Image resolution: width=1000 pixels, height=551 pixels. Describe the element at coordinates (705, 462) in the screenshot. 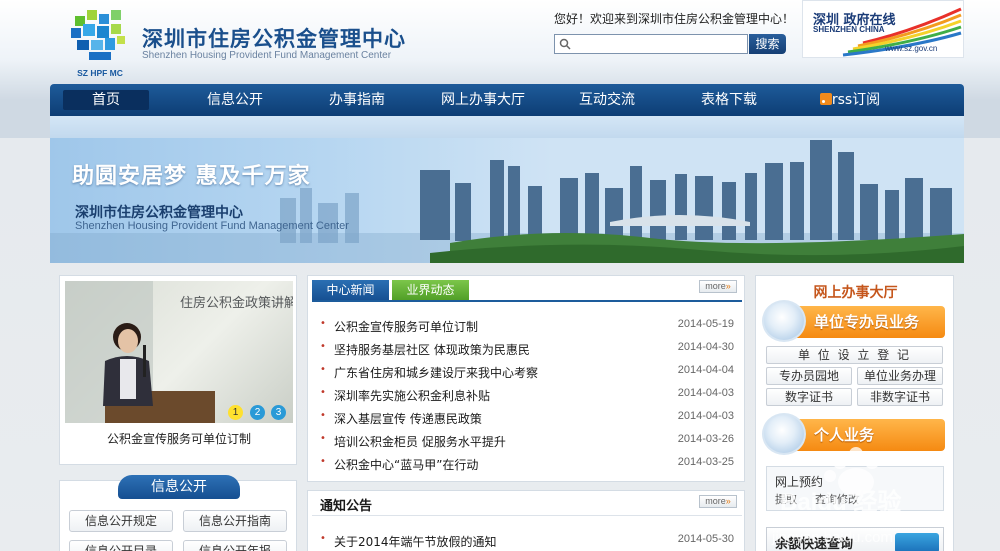

I see `news-date: 2014-03-25` at that location.